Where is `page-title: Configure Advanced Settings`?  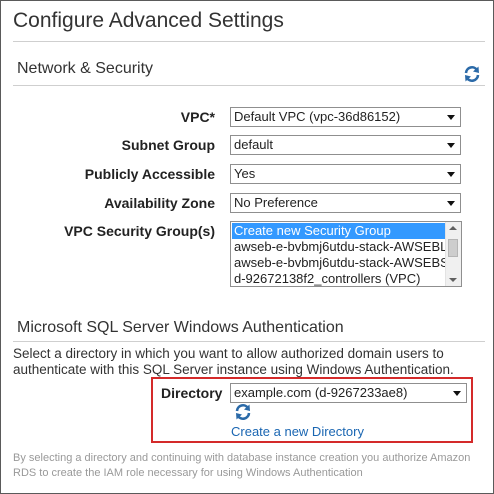 page-title: Configure Advanced Settings is located at coordinates (148, 20).